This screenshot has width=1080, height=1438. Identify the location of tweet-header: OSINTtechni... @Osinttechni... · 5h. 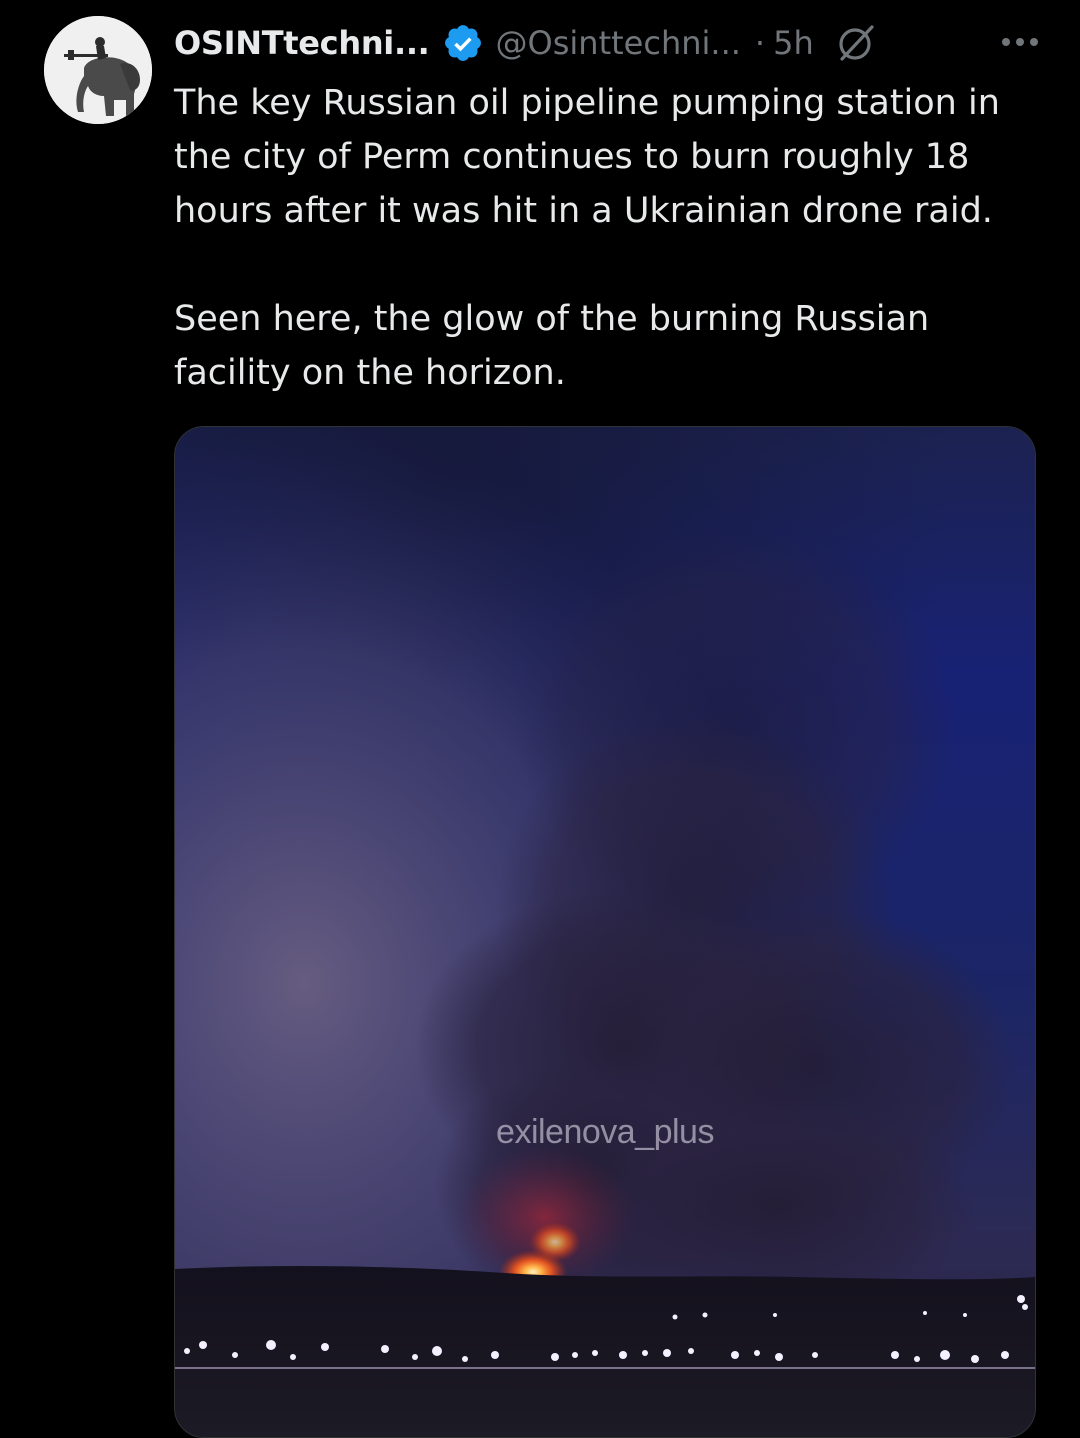
(609, 43).